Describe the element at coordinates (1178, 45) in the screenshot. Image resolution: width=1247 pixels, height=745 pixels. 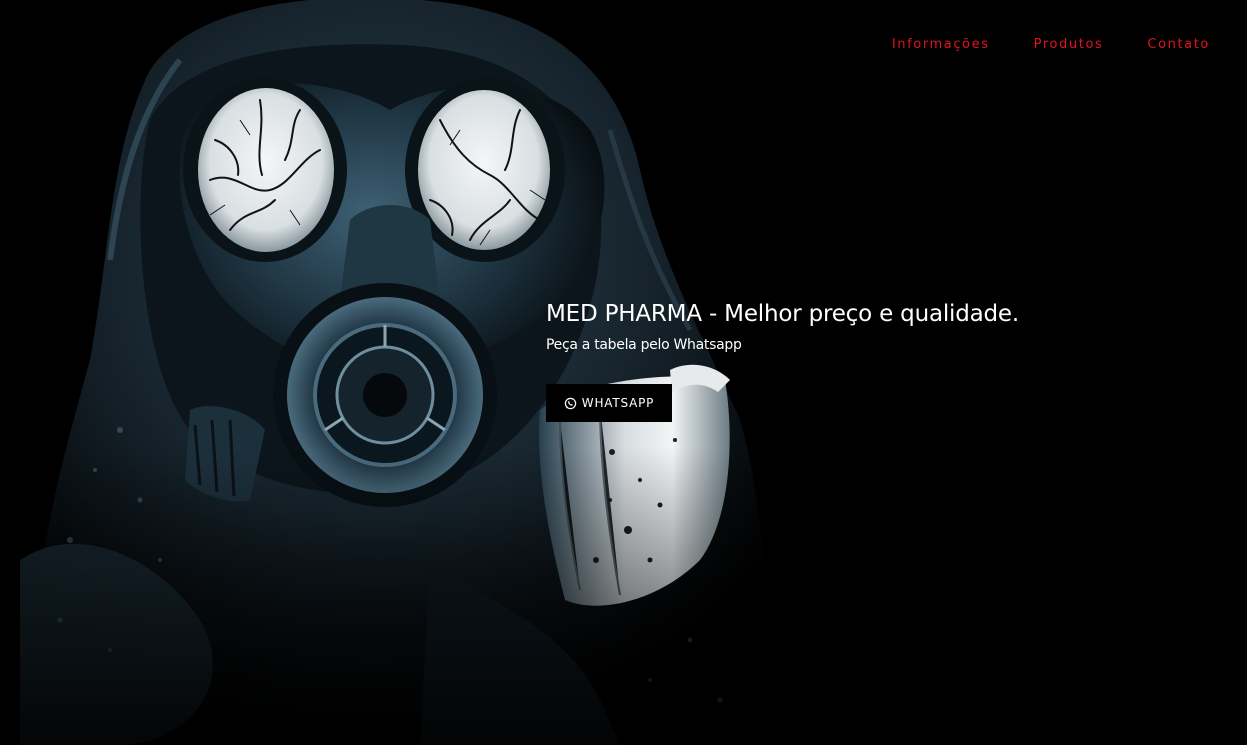
I see `nav-link-contato: Contato` at that location.